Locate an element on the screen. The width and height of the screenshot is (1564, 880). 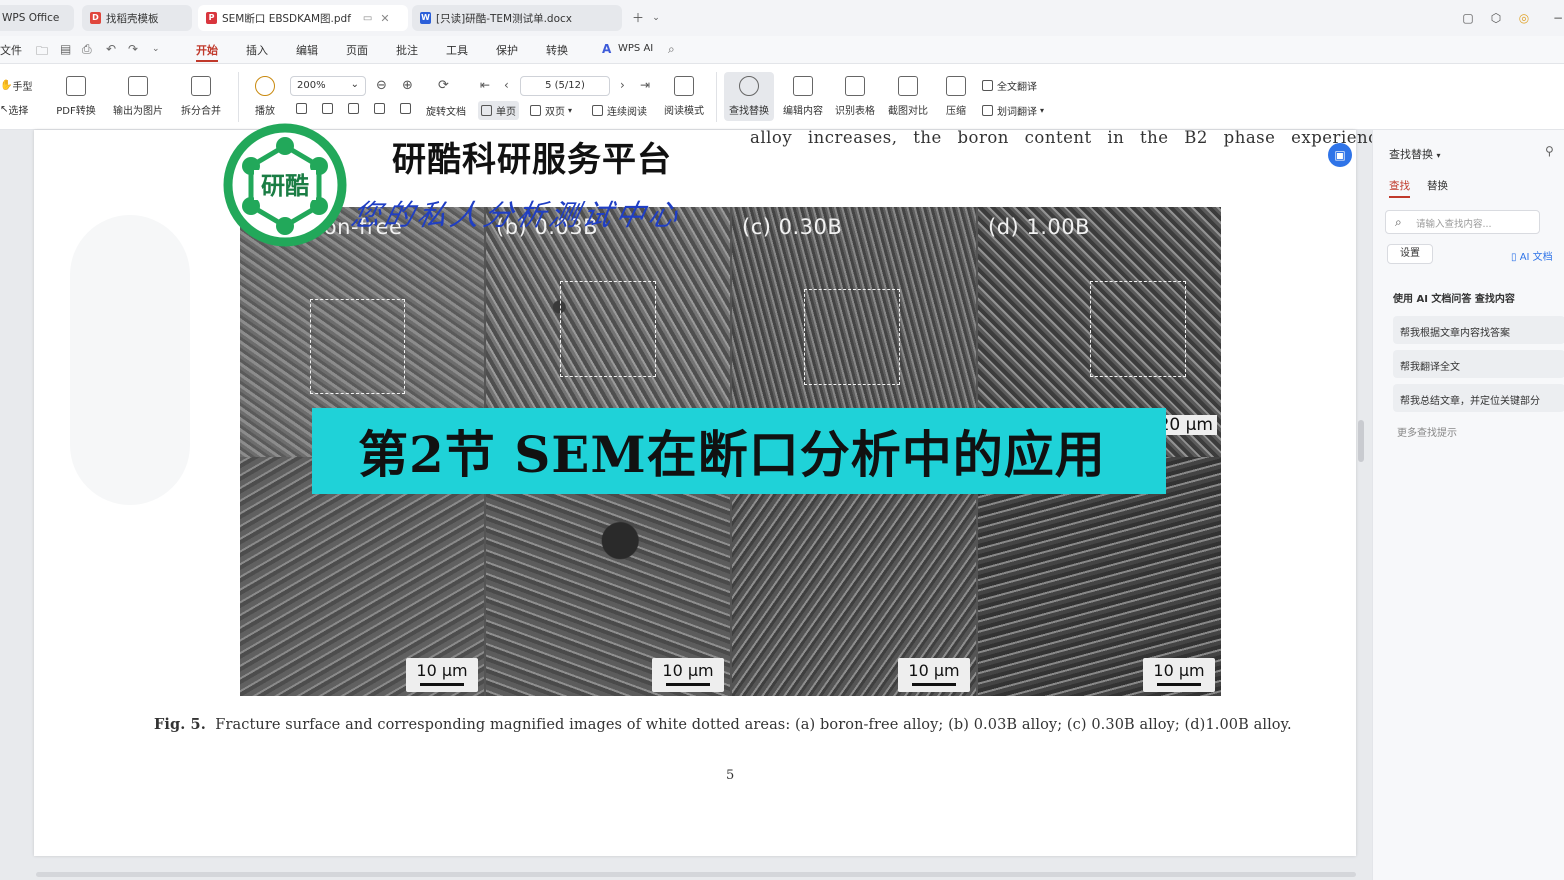
close-tab-icon: ✕ is located at coordinates (384, 18).